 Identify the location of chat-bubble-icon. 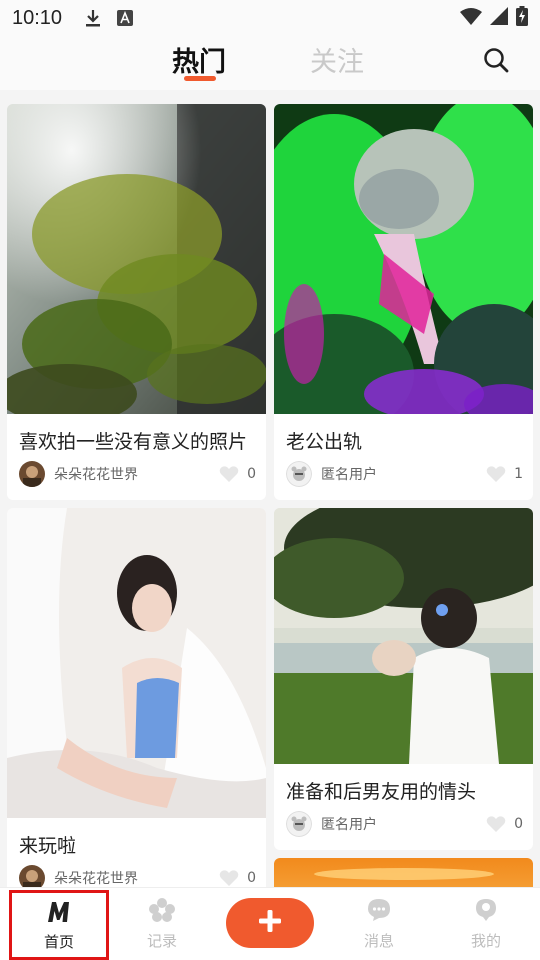
(379, 912).